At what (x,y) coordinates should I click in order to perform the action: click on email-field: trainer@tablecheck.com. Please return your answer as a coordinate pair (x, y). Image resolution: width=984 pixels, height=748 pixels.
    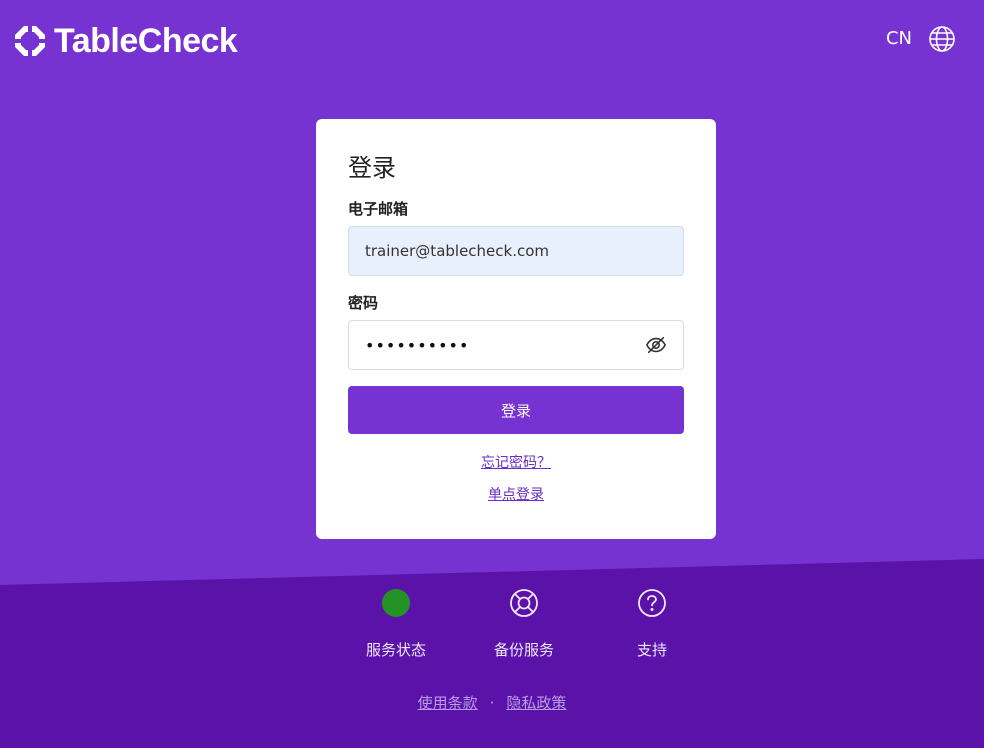
    Looking at the image, I should click on (516, 251).